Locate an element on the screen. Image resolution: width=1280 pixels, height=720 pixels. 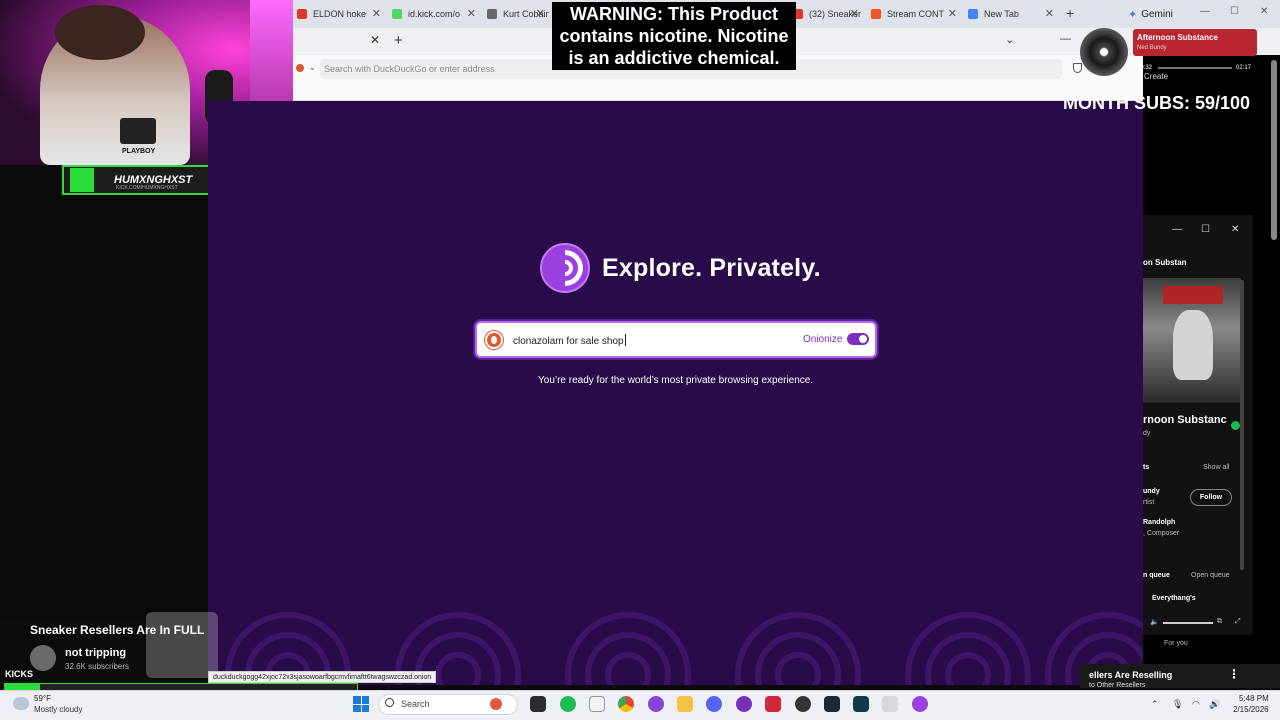
browser-tab: ELDON hoke ✕ is located at coordinates (341, 14).